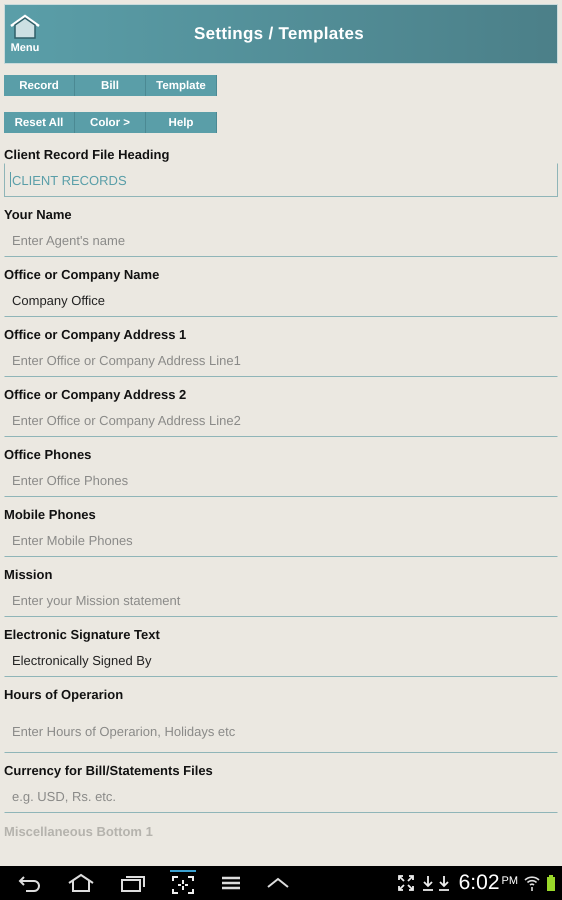  What do you see at coordinates (281, 600) in the screenshot?
I see `text-field: Enter your Mission statement` at bounding box center [281, 600].